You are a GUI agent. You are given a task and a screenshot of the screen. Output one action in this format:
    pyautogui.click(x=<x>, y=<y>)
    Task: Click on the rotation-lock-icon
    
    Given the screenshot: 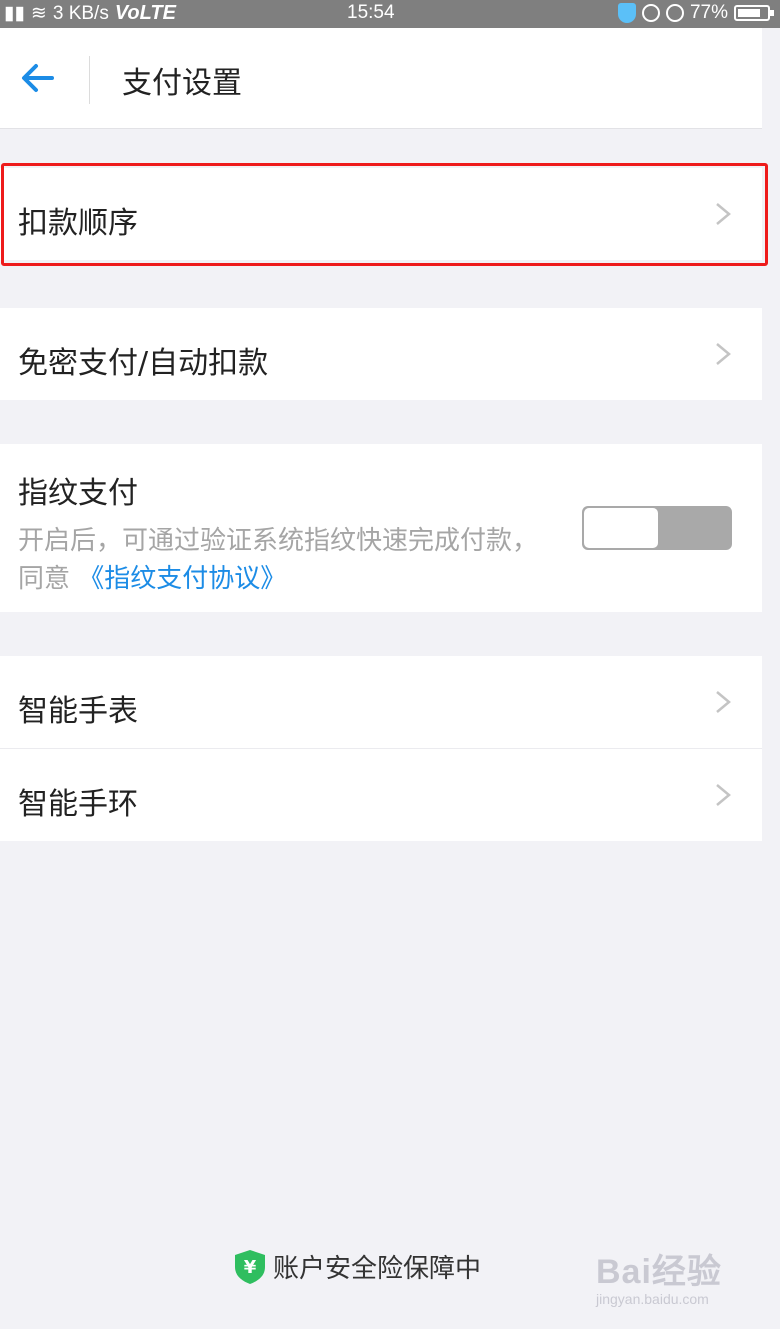 What is the action you would take?
    pyautogui.click(x=650, y=13)
    